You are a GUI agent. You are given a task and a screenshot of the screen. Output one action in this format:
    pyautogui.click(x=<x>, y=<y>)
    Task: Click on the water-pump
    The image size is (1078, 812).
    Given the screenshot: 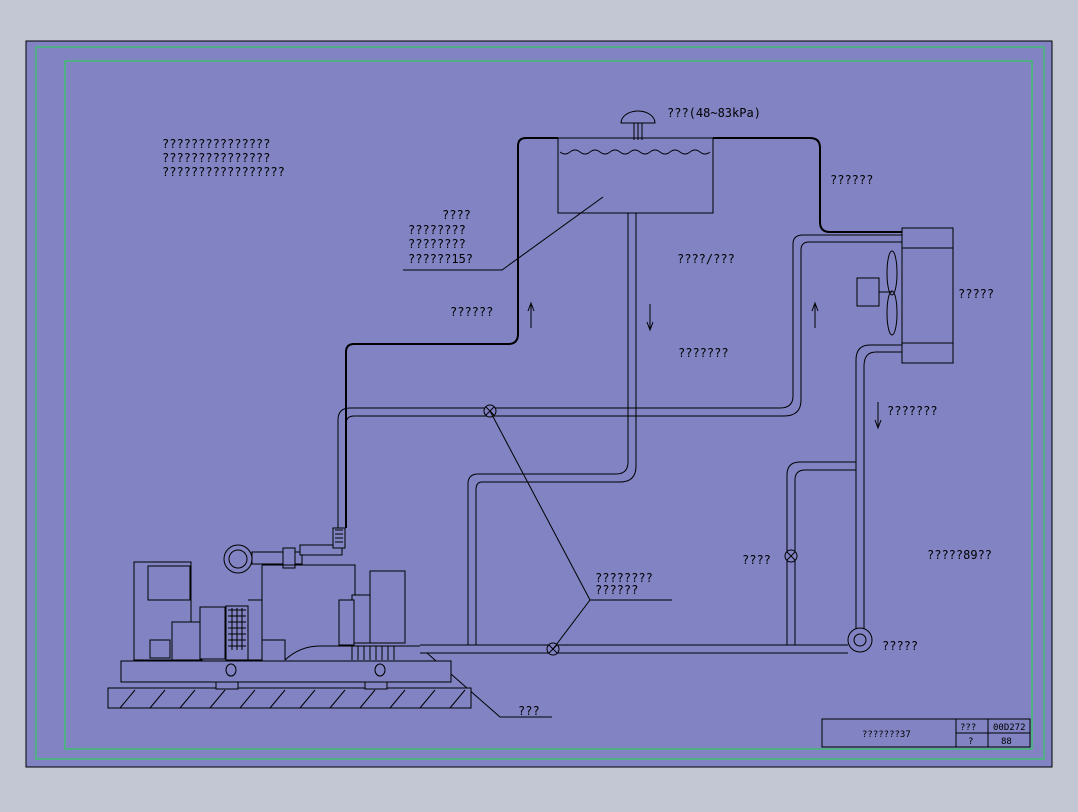 What is the action you would take?
    pyautogui.click(x=860, y=640)
    